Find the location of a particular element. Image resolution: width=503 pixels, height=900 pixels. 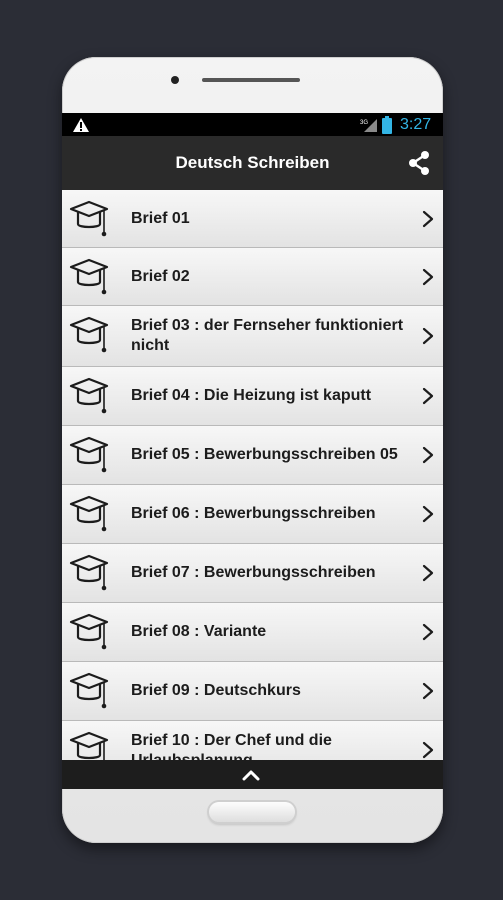

list-item: Brief 06 : Bewerbungsschreiben is located at coordinates (252, 514).